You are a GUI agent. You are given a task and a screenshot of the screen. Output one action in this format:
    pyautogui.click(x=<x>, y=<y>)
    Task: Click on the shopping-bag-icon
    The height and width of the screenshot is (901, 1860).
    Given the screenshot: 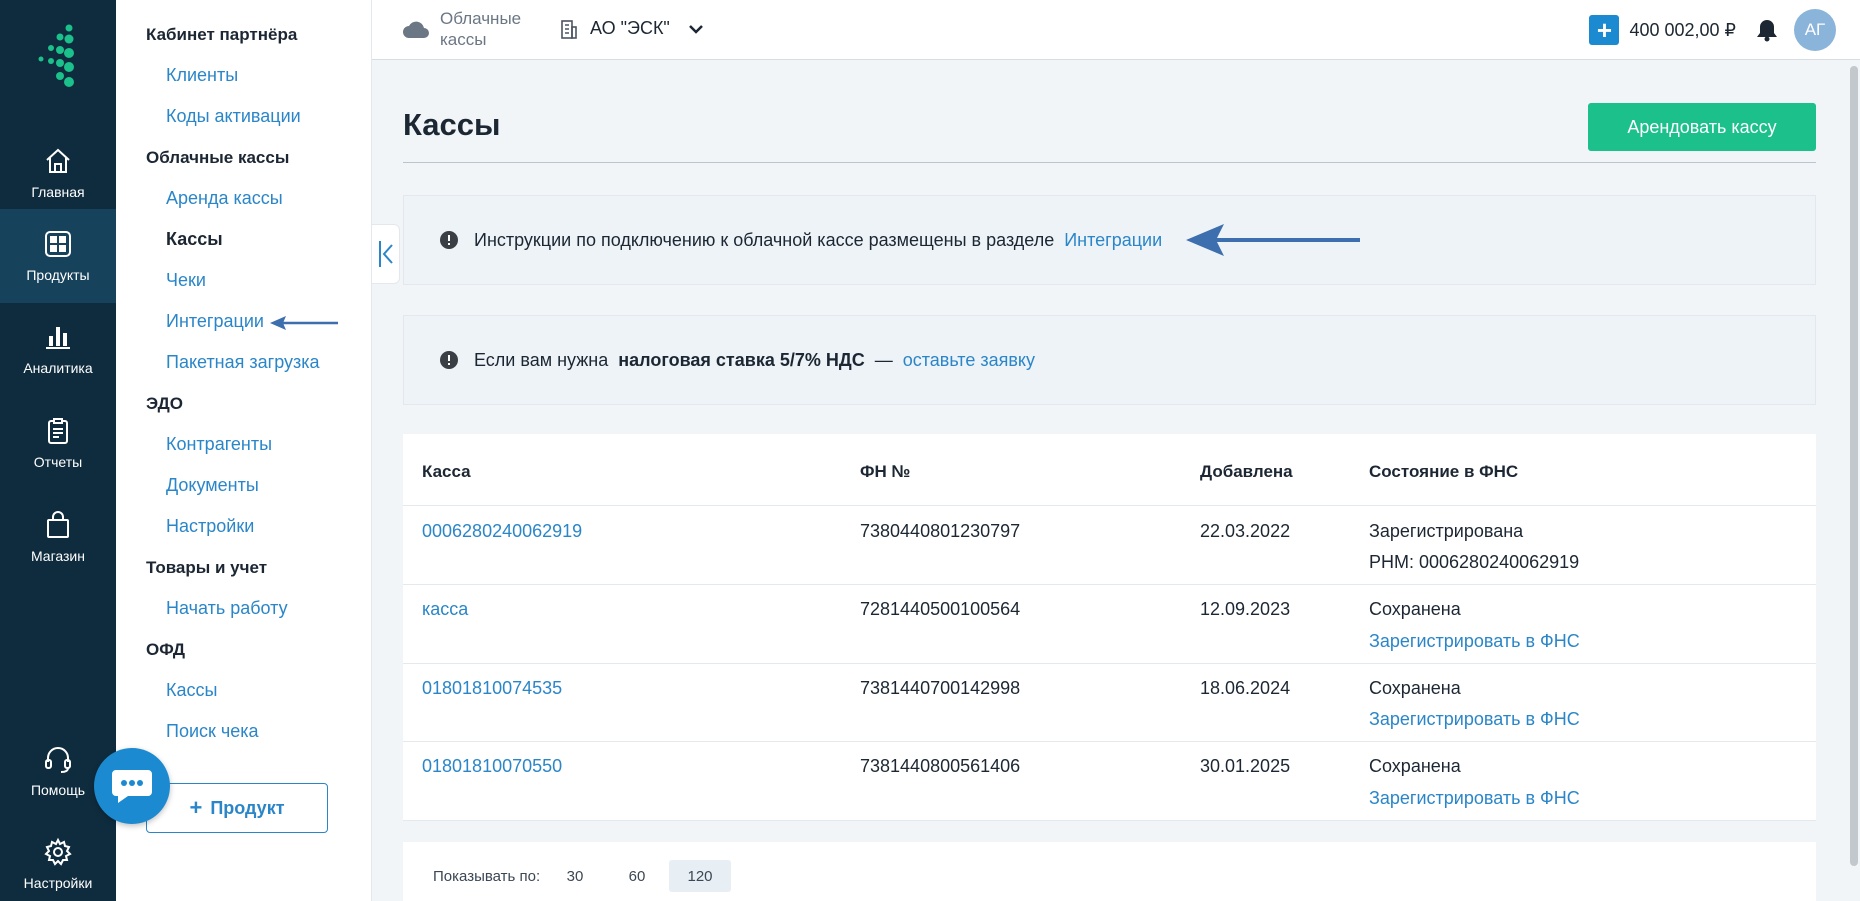 What is the action you would take?
    pyautogui.click(x=58, y=524)
    